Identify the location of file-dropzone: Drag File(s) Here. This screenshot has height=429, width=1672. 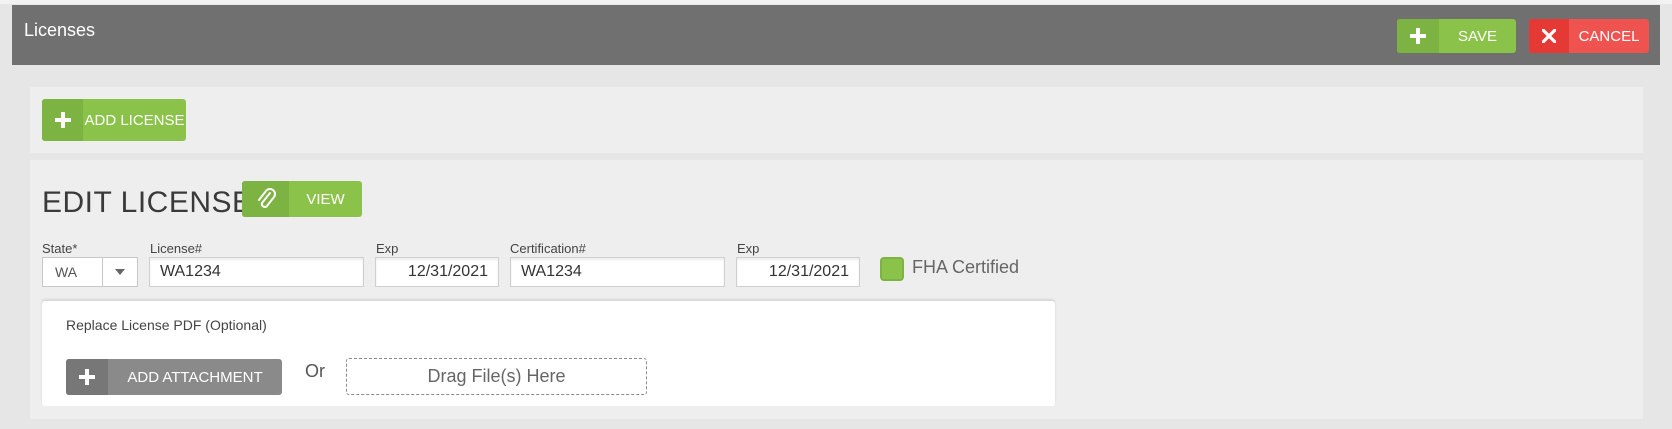
(496, 376).